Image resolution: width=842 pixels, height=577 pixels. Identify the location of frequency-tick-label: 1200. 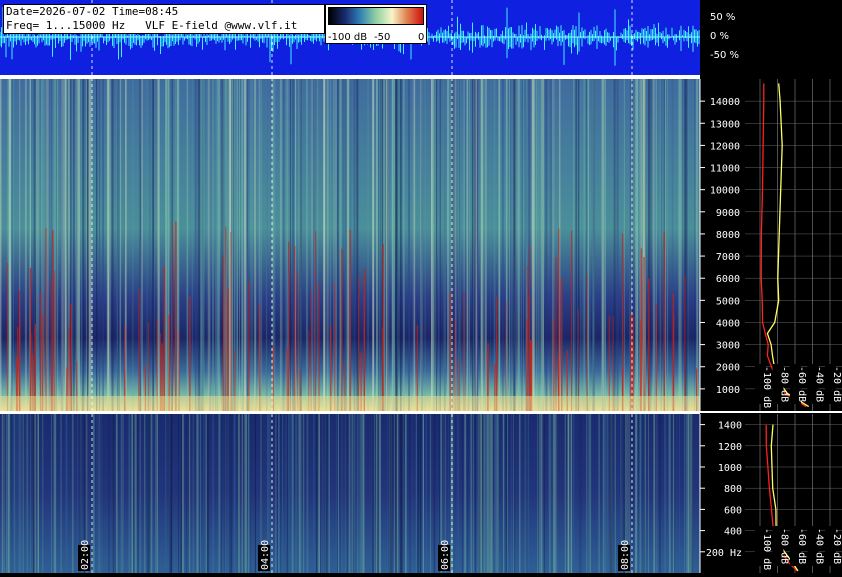
(730, 447).